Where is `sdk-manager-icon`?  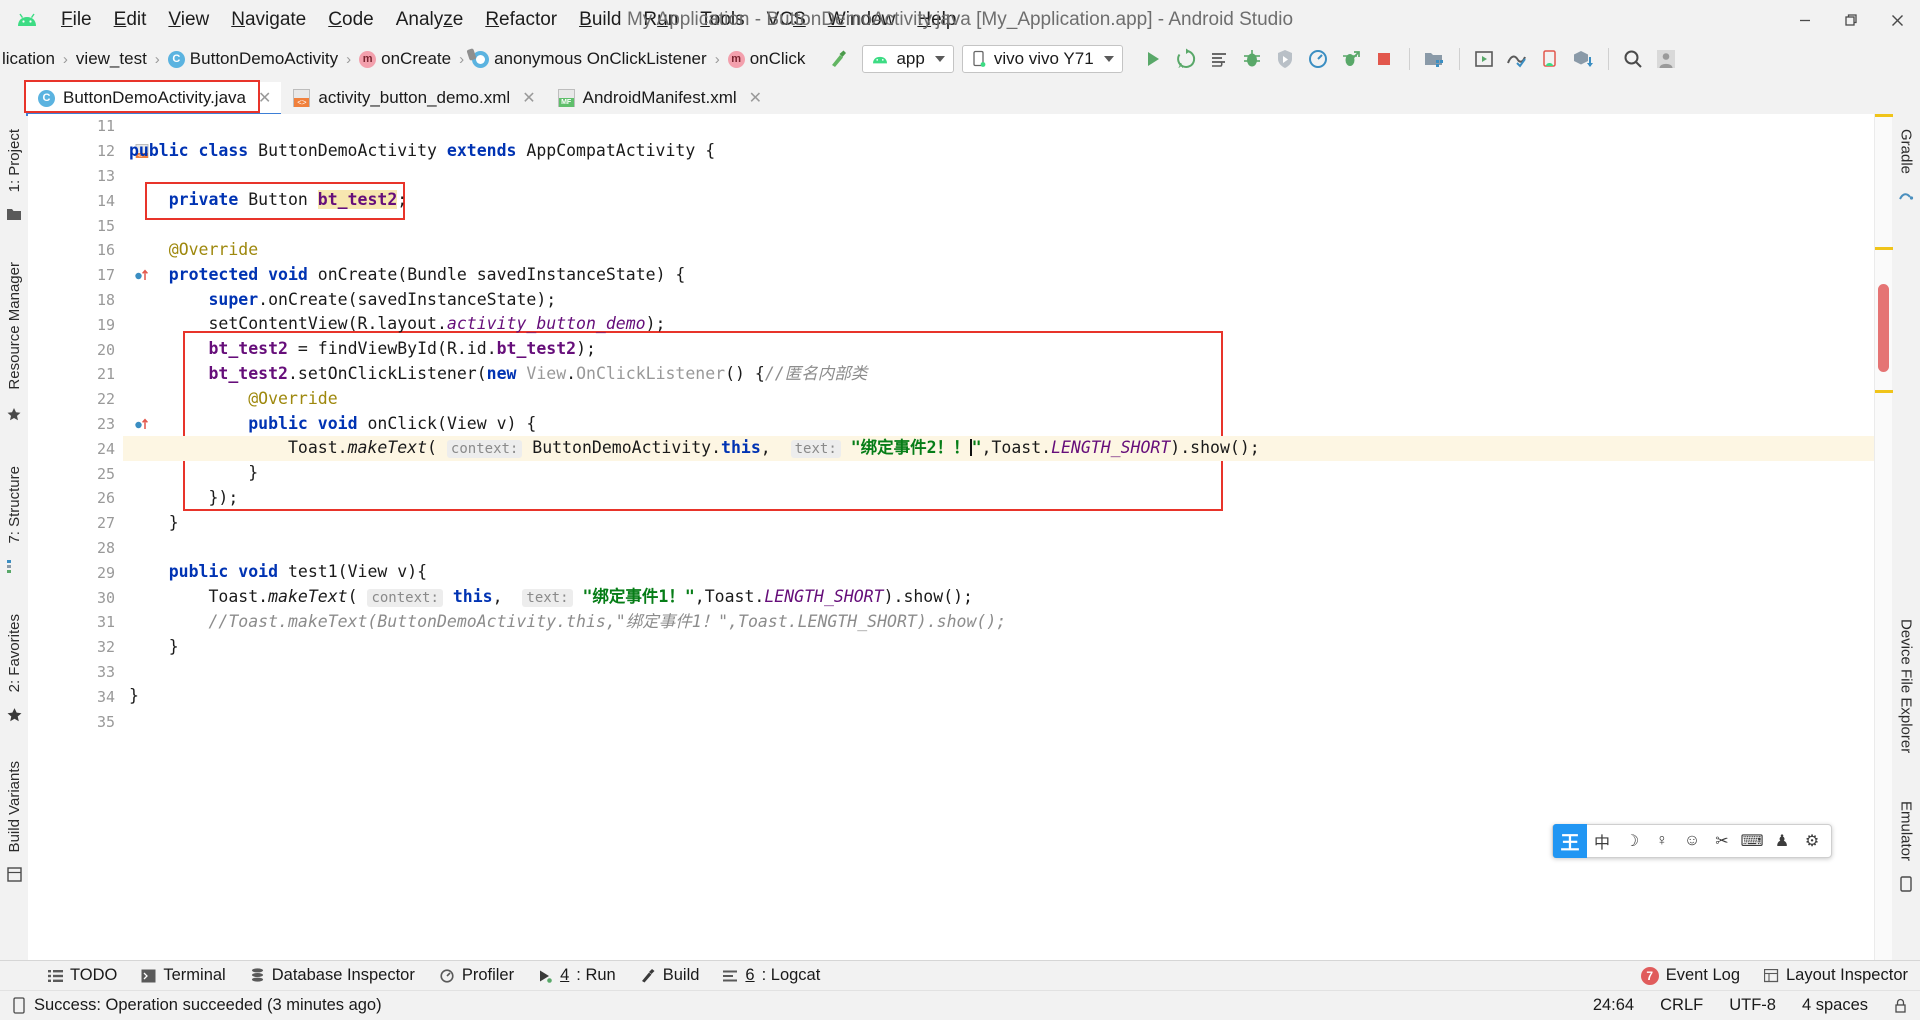
sdk-manager-icon is located at coordinates (1434, 59).